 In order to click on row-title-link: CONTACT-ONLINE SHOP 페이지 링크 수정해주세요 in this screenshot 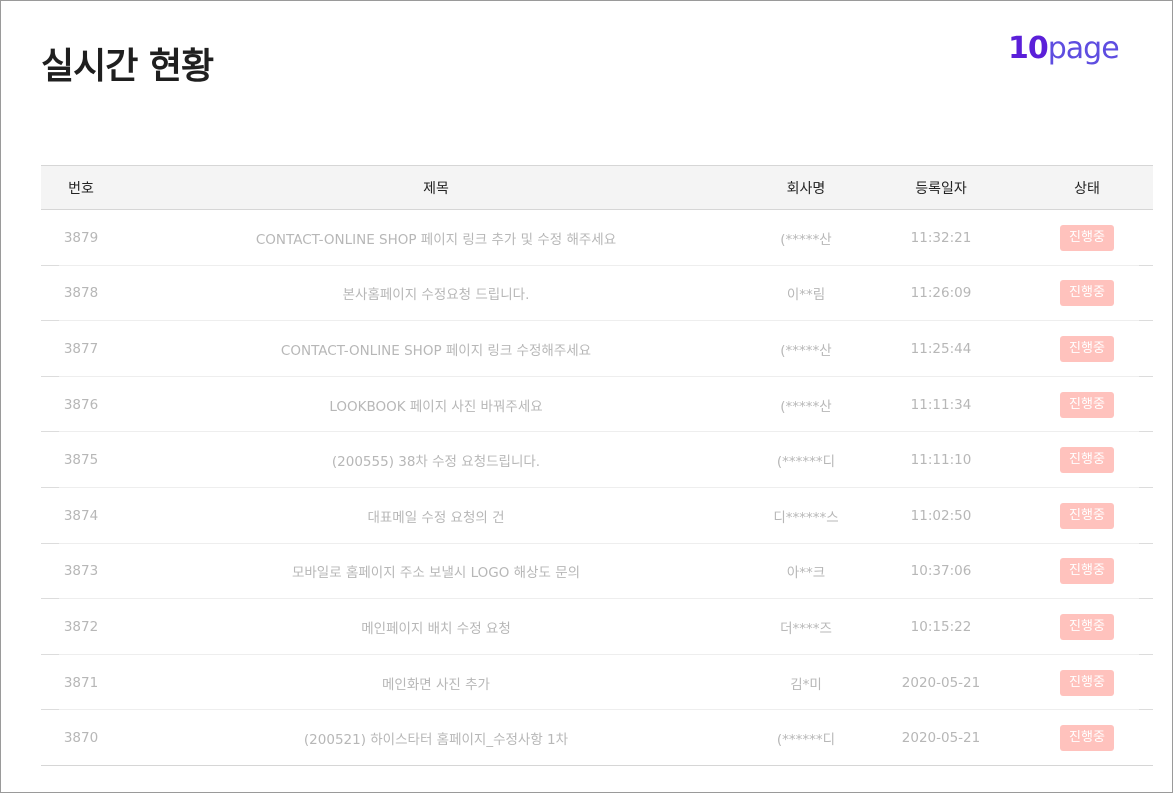, I will do `click(436, 349)`.